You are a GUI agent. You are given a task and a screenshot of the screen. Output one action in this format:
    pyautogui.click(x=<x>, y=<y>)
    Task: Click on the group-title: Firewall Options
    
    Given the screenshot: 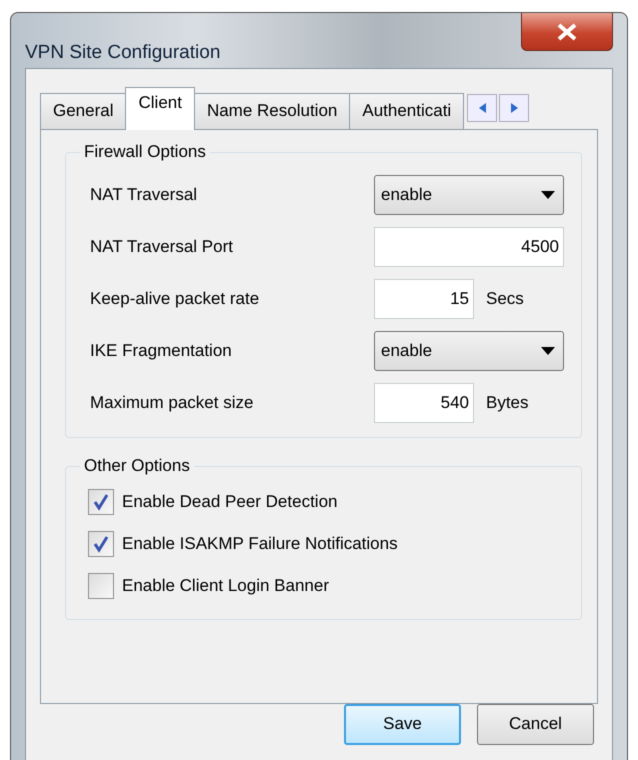 What is the action you would take?
    pyautogui.click(x=145, y=152)
    